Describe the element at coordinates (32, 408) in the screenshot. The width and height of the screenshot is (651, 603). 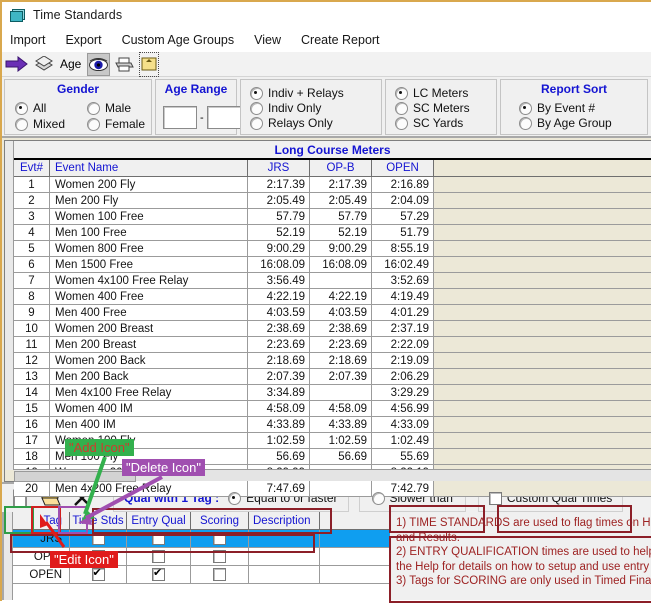
I see `cell-event-number: 15` at that location.